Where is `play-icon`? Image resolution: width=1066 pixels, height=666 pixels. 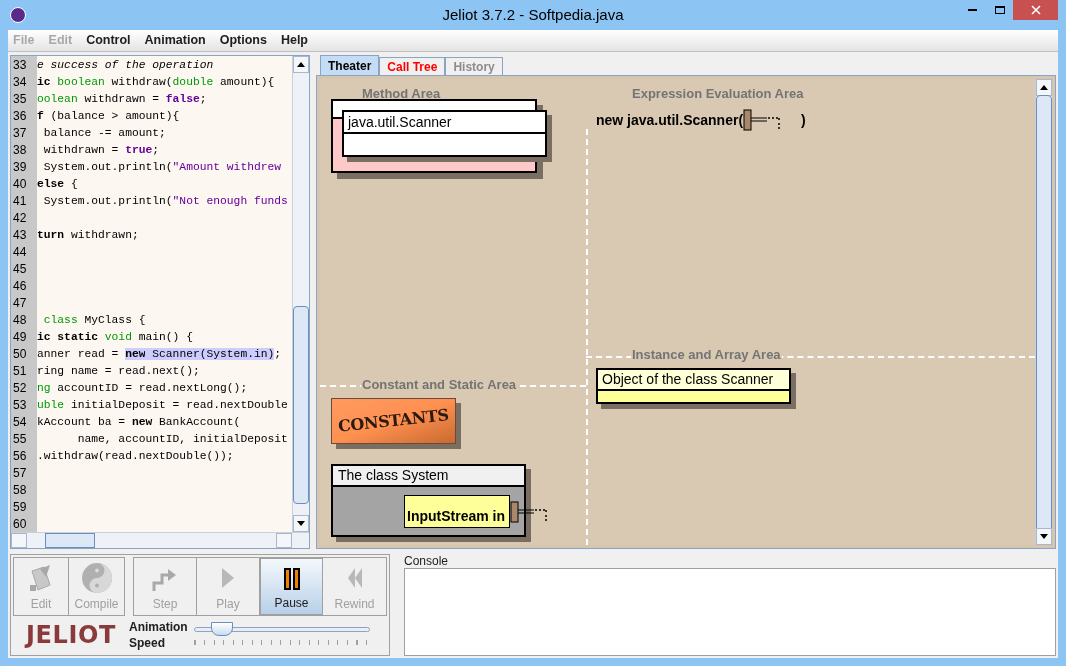
play-icon is located at coordinates (228, 578).